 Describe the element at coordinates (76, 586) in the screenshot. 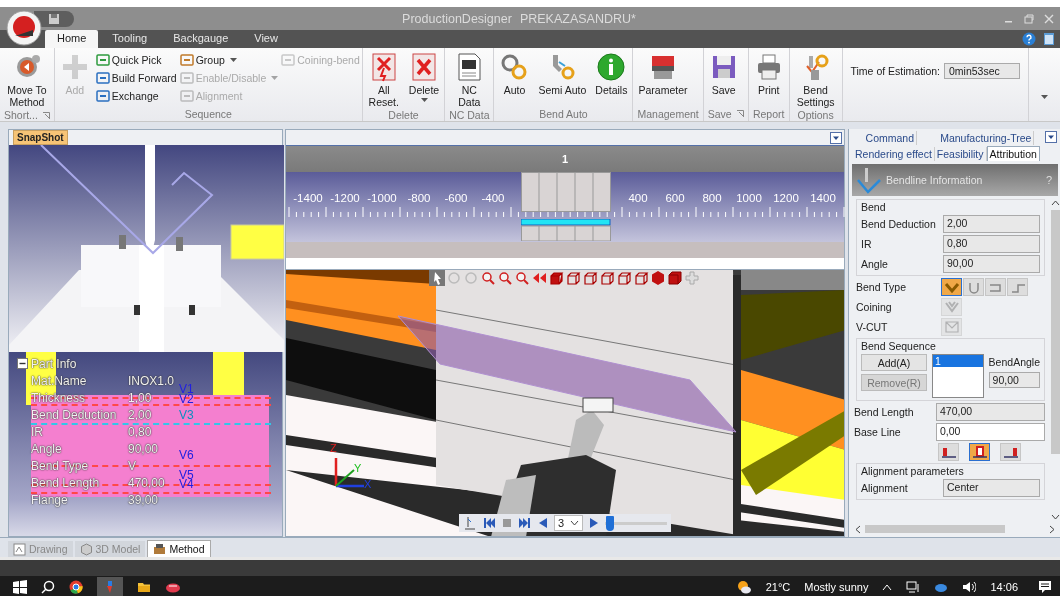

I see `browser-icon` at that location.